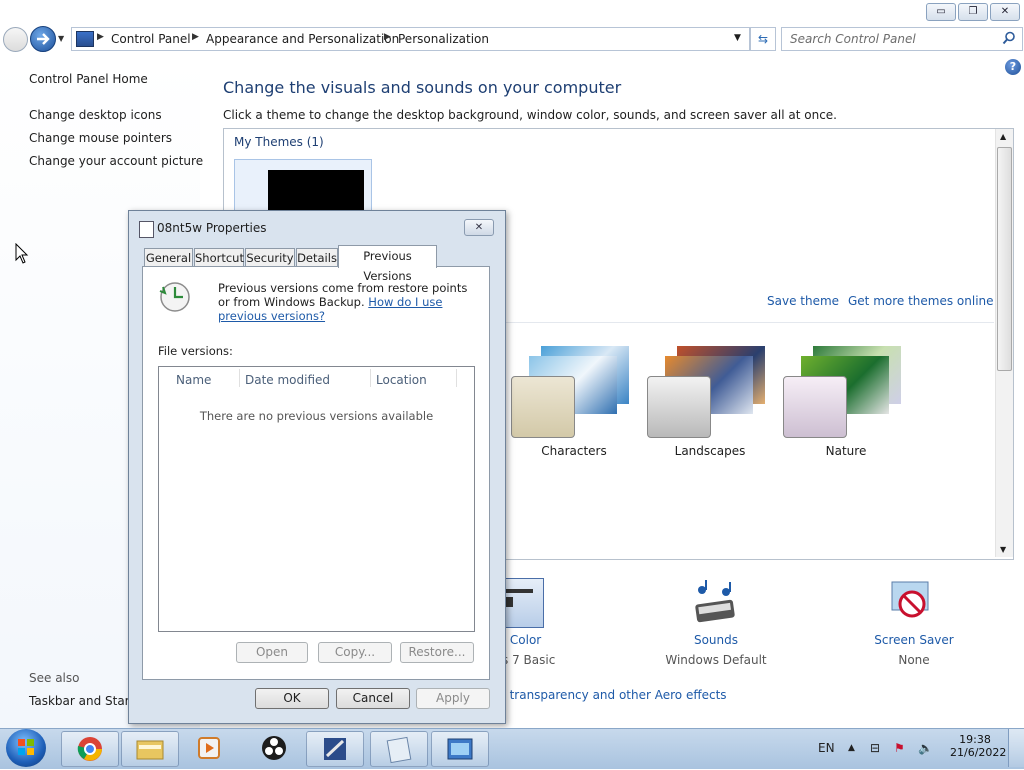  Describe the element at coordinates (763, 39) in the screenshot. I see `refresh-icon: ⇆` at that location.